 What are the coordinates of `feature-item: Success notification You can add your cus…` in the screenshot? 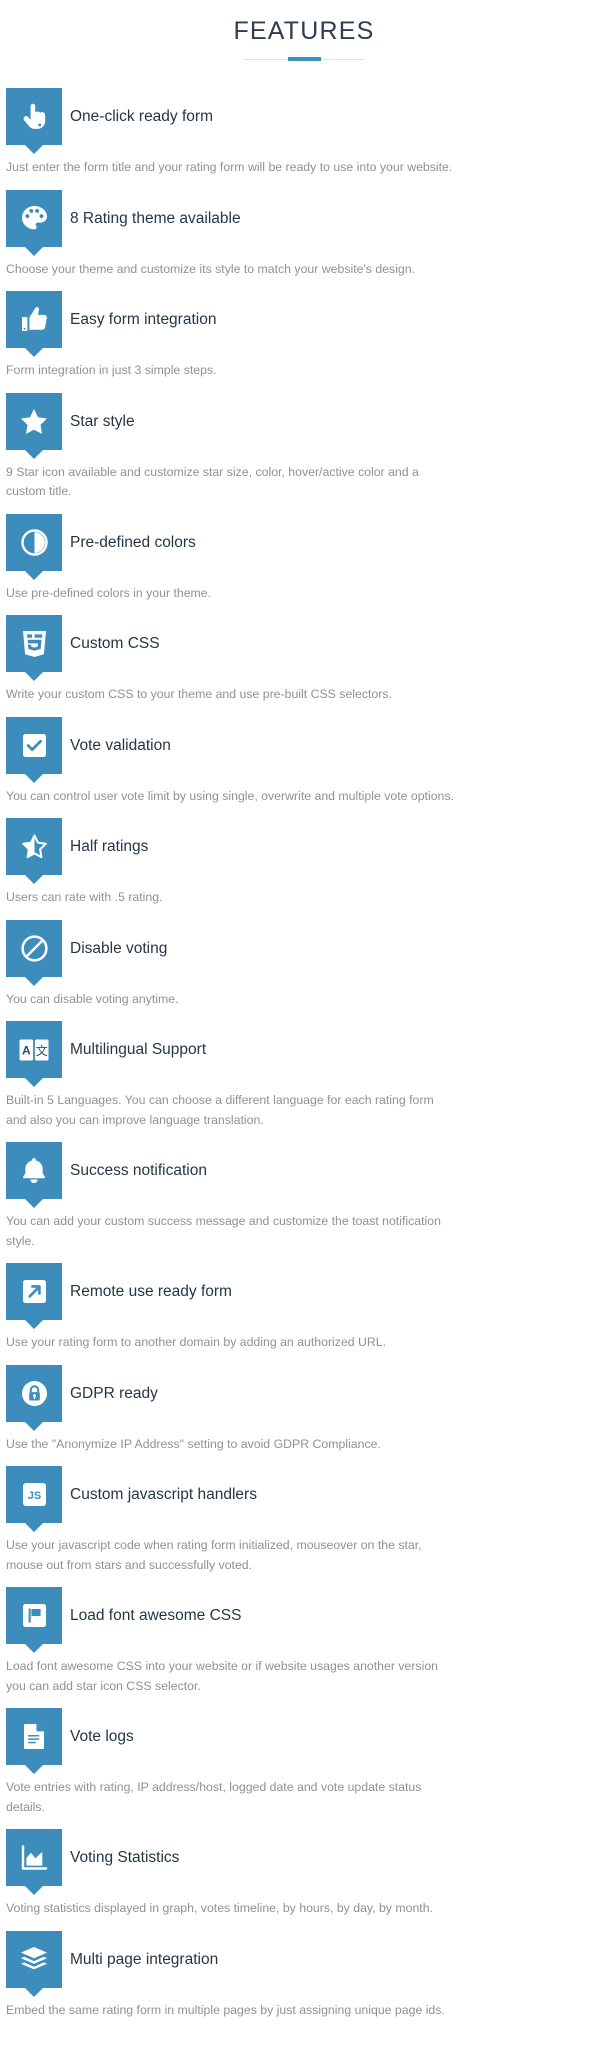 It's located at (304, 1196).